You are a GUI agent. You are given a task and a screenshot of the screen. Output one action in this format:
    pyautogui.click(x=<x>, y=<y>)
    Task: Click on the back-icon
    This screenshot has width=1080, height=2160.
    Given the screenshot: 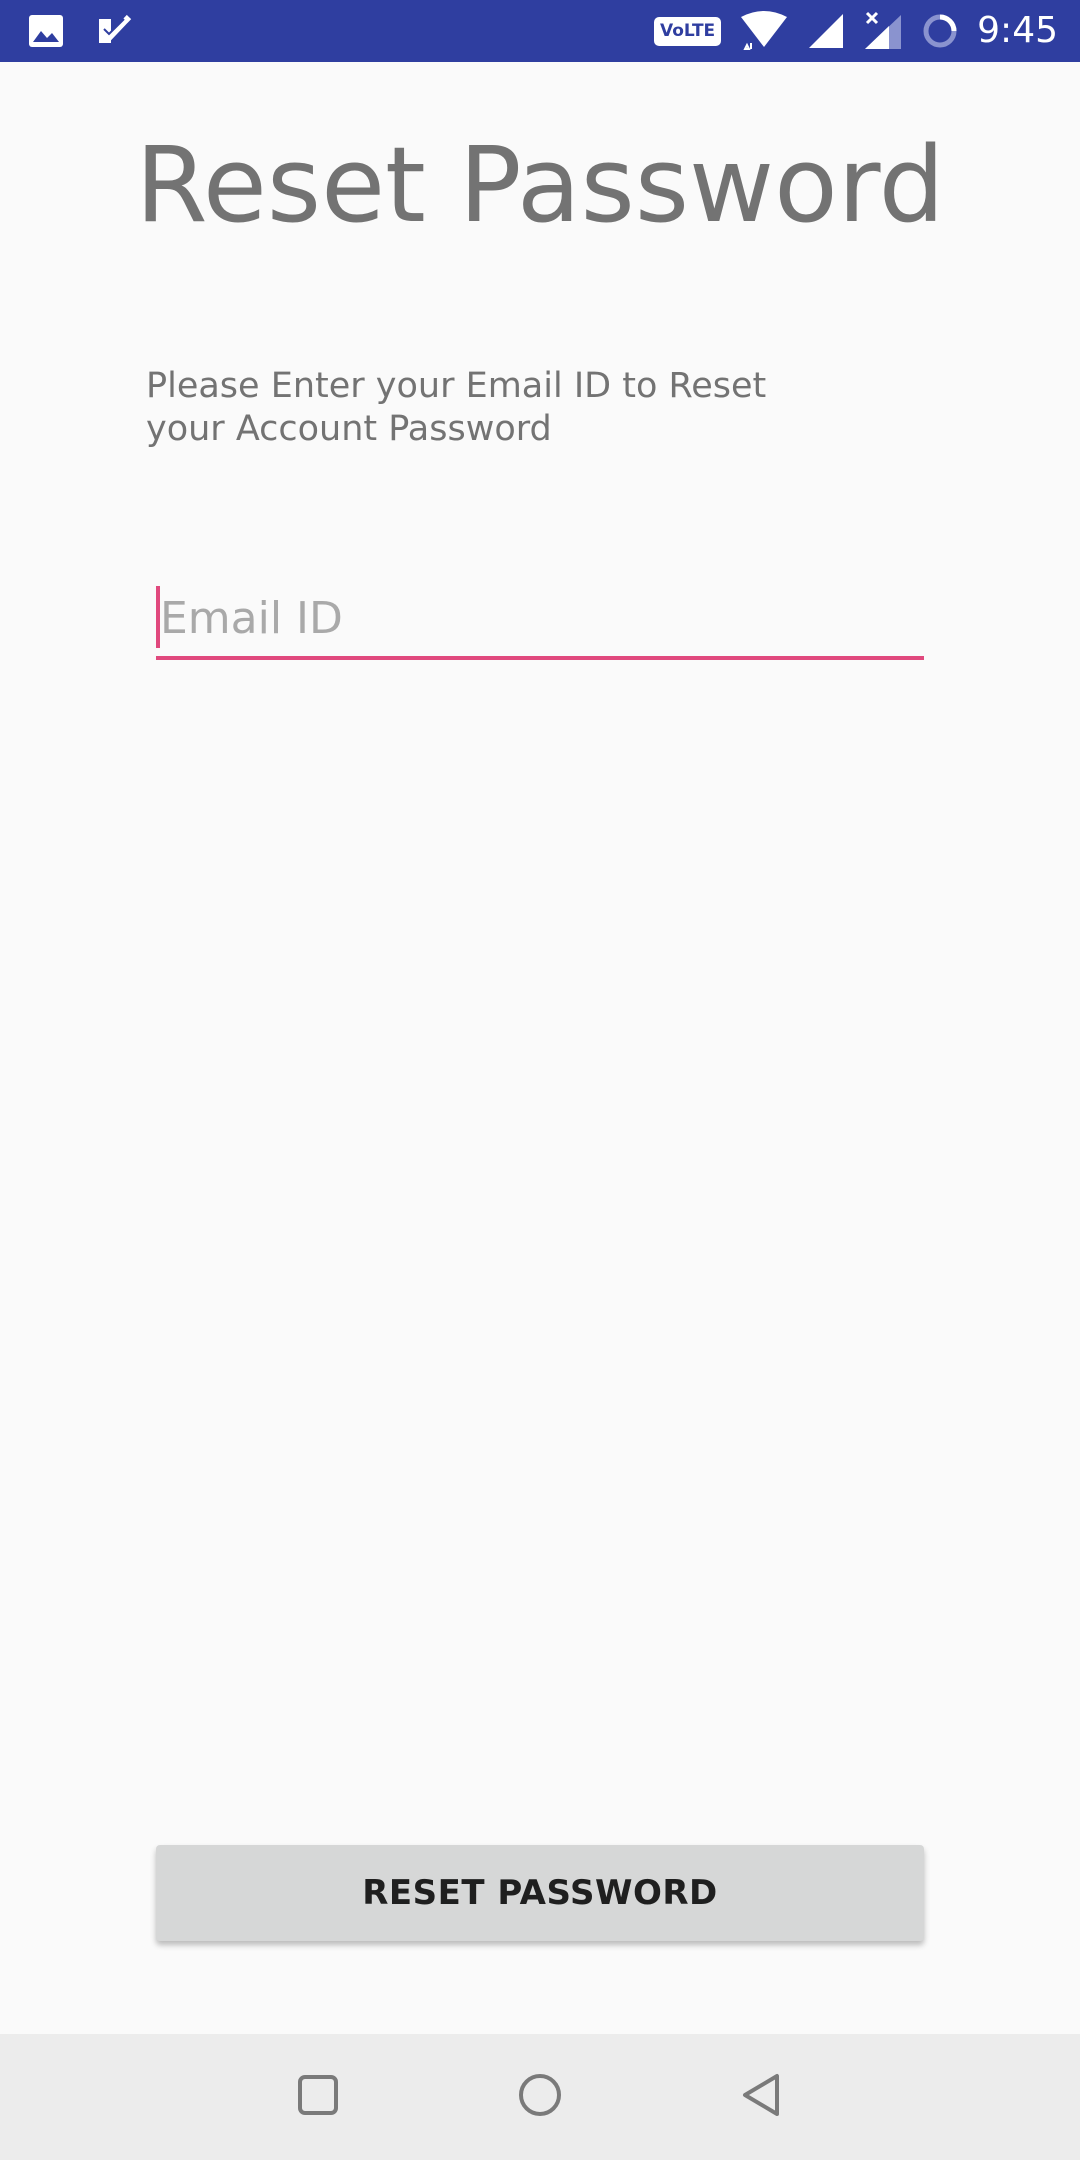 What is the action you would take?
    pyautogui.click(x=762, y=2097)
    